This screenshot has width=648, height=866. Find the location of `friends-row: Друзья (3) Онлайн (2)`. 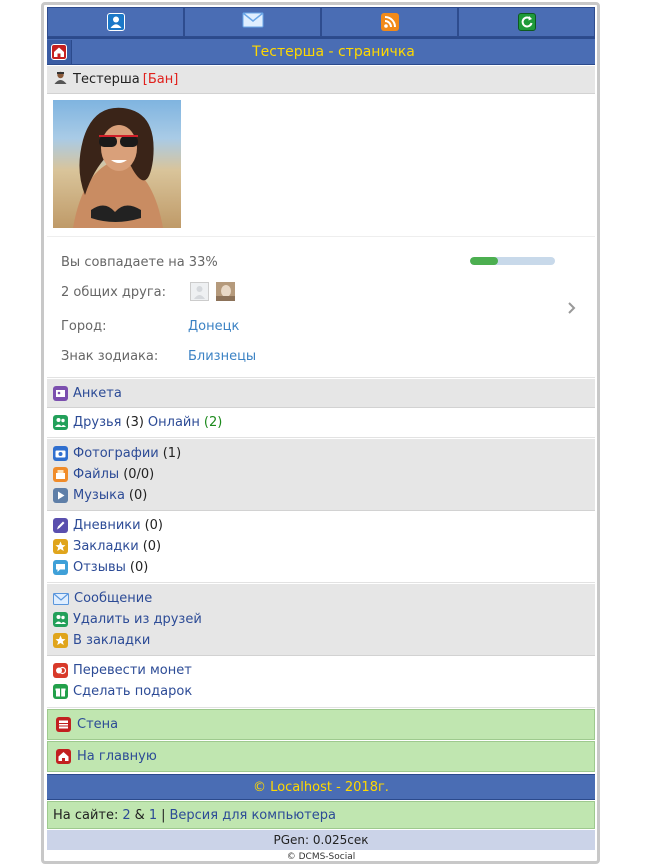

friends-row: Друзья (3) Онлайн (2) is located at coordinates (321, 423).